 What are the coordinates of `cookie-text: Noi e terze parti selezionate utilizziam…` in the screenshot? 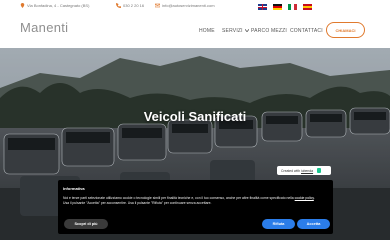 It's located at (189, 200).